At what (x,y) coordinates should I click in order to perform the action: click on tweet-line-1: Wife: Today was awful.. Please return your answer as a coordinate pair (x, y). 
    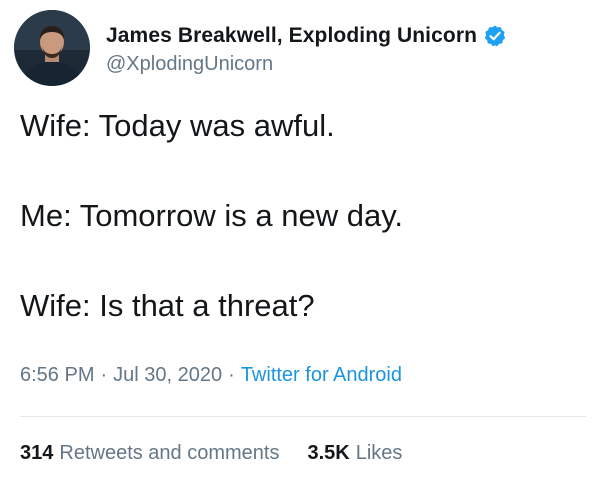
    Looking at the image, I should click on (177, 125).